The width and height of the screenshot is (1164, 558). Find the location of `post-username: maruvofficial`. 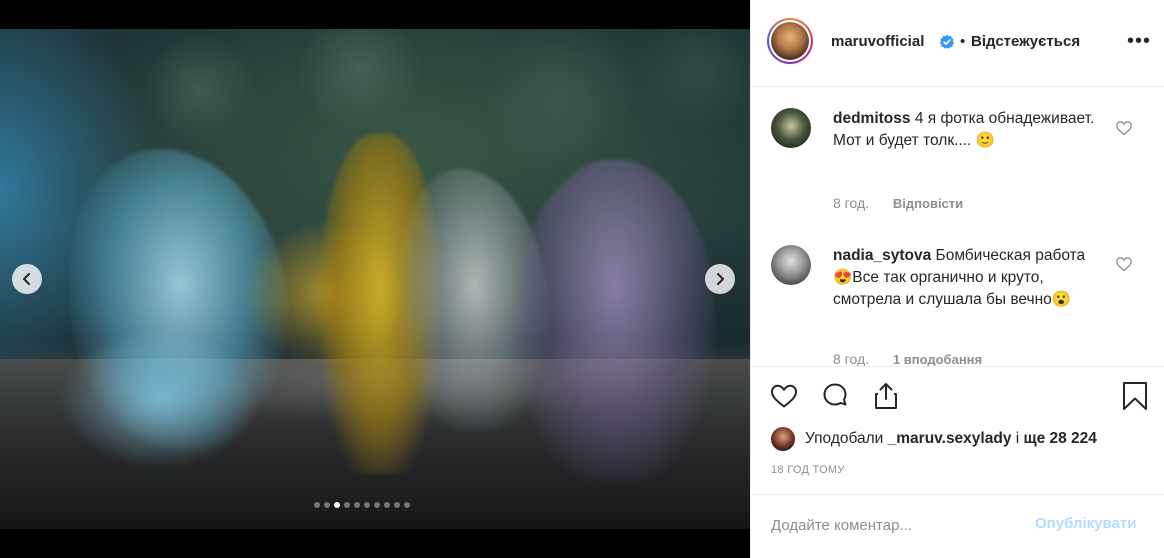

post-username: maruvofficial is located at coordinates (877, 41).